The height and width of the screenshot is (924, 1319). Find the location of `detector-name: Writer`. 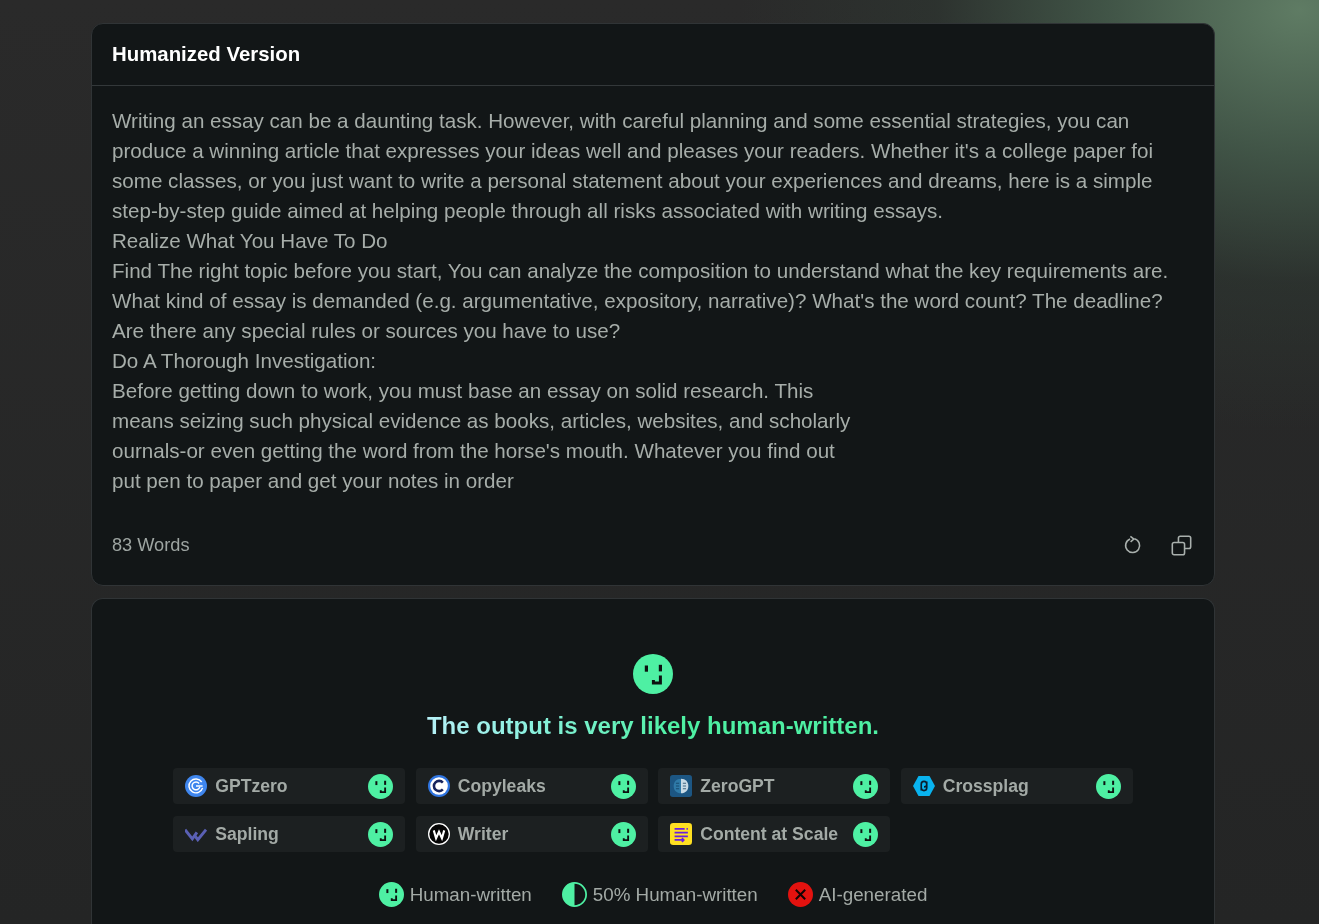

detector-name: Writer is located at coordinates (483, 834).